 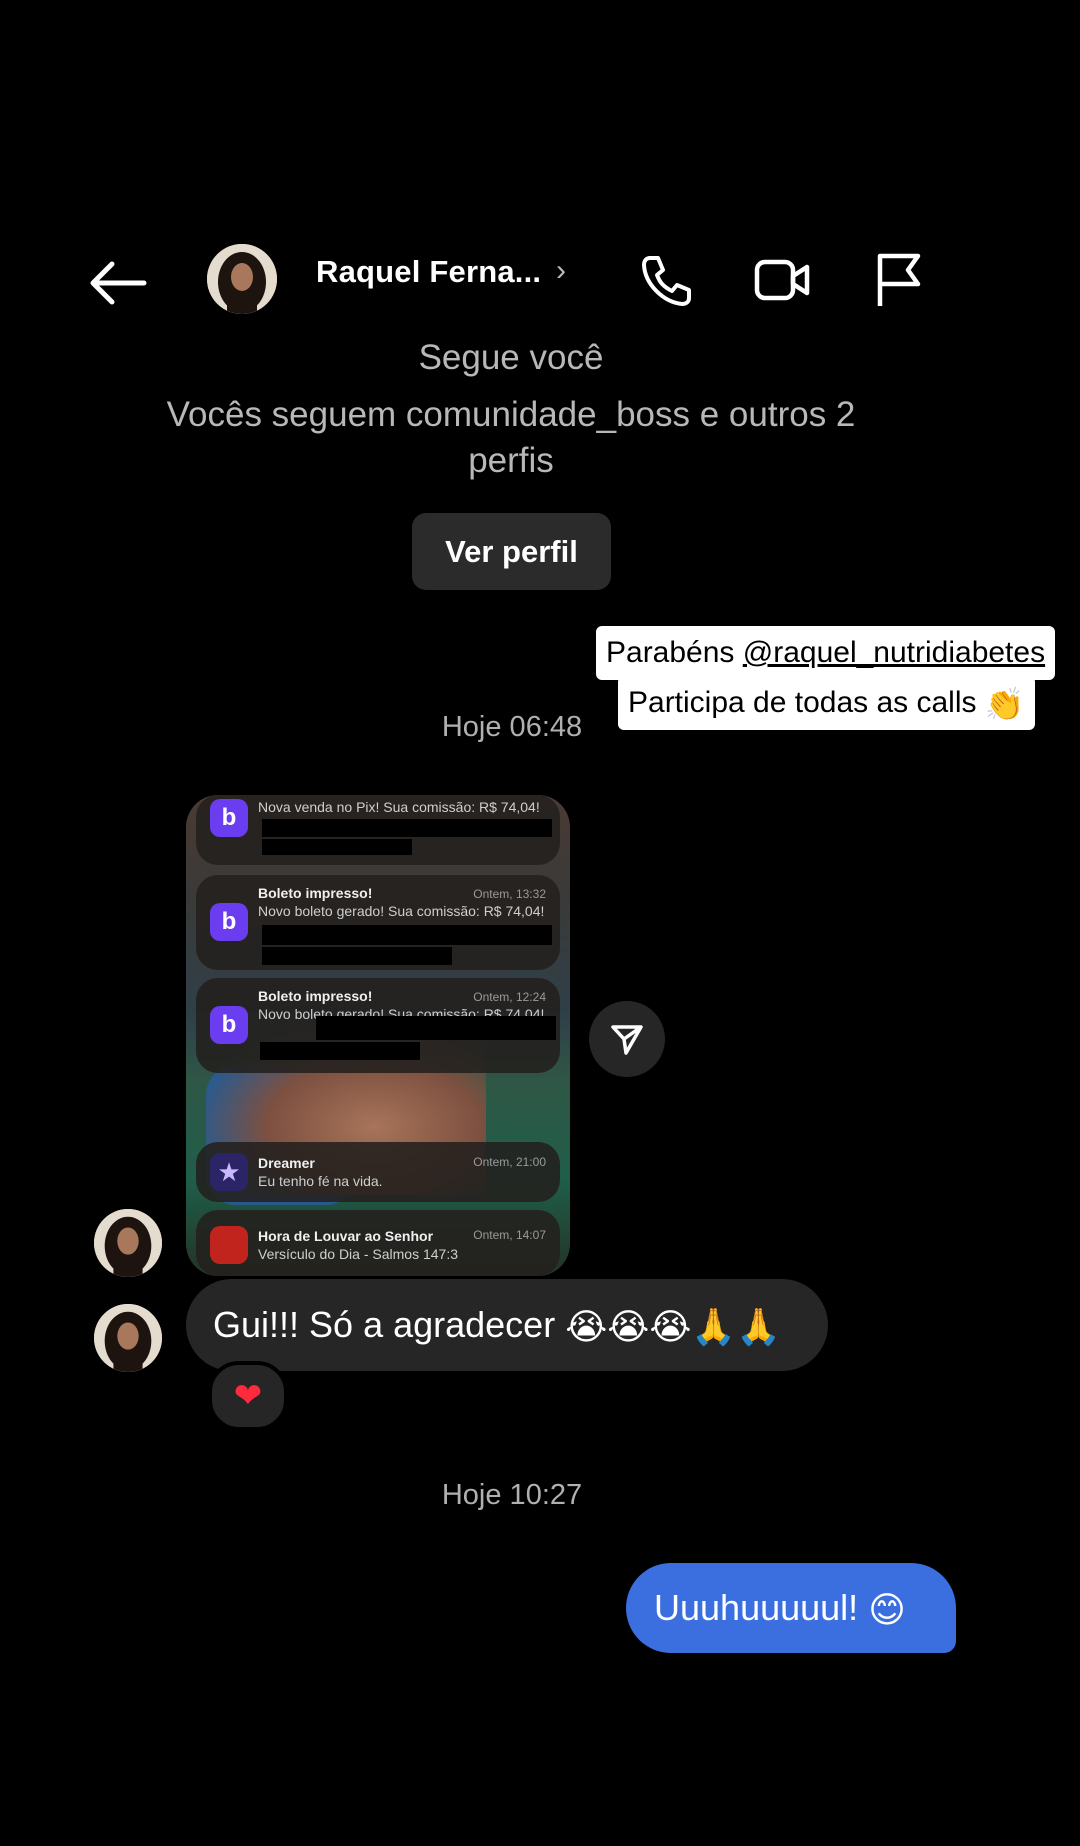 I want to click on notification-time: Ontem, 13:32, so click(x=509, y=894).